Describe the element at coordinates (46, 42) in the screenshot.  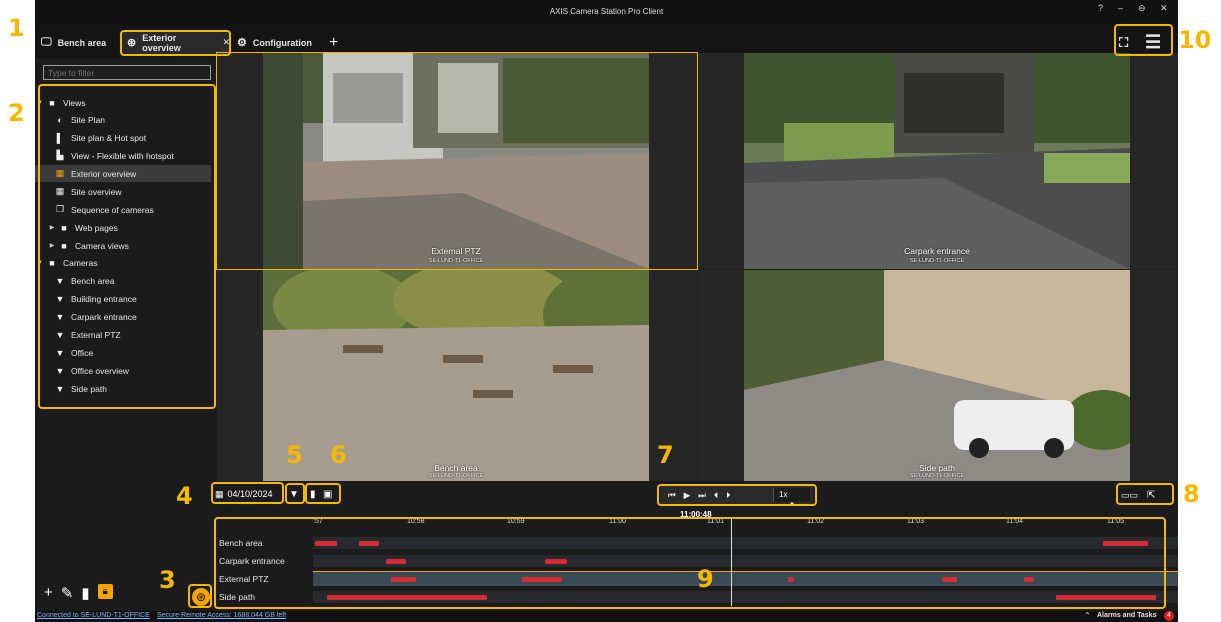
I see `monitor-icon: 🖵` at that location.